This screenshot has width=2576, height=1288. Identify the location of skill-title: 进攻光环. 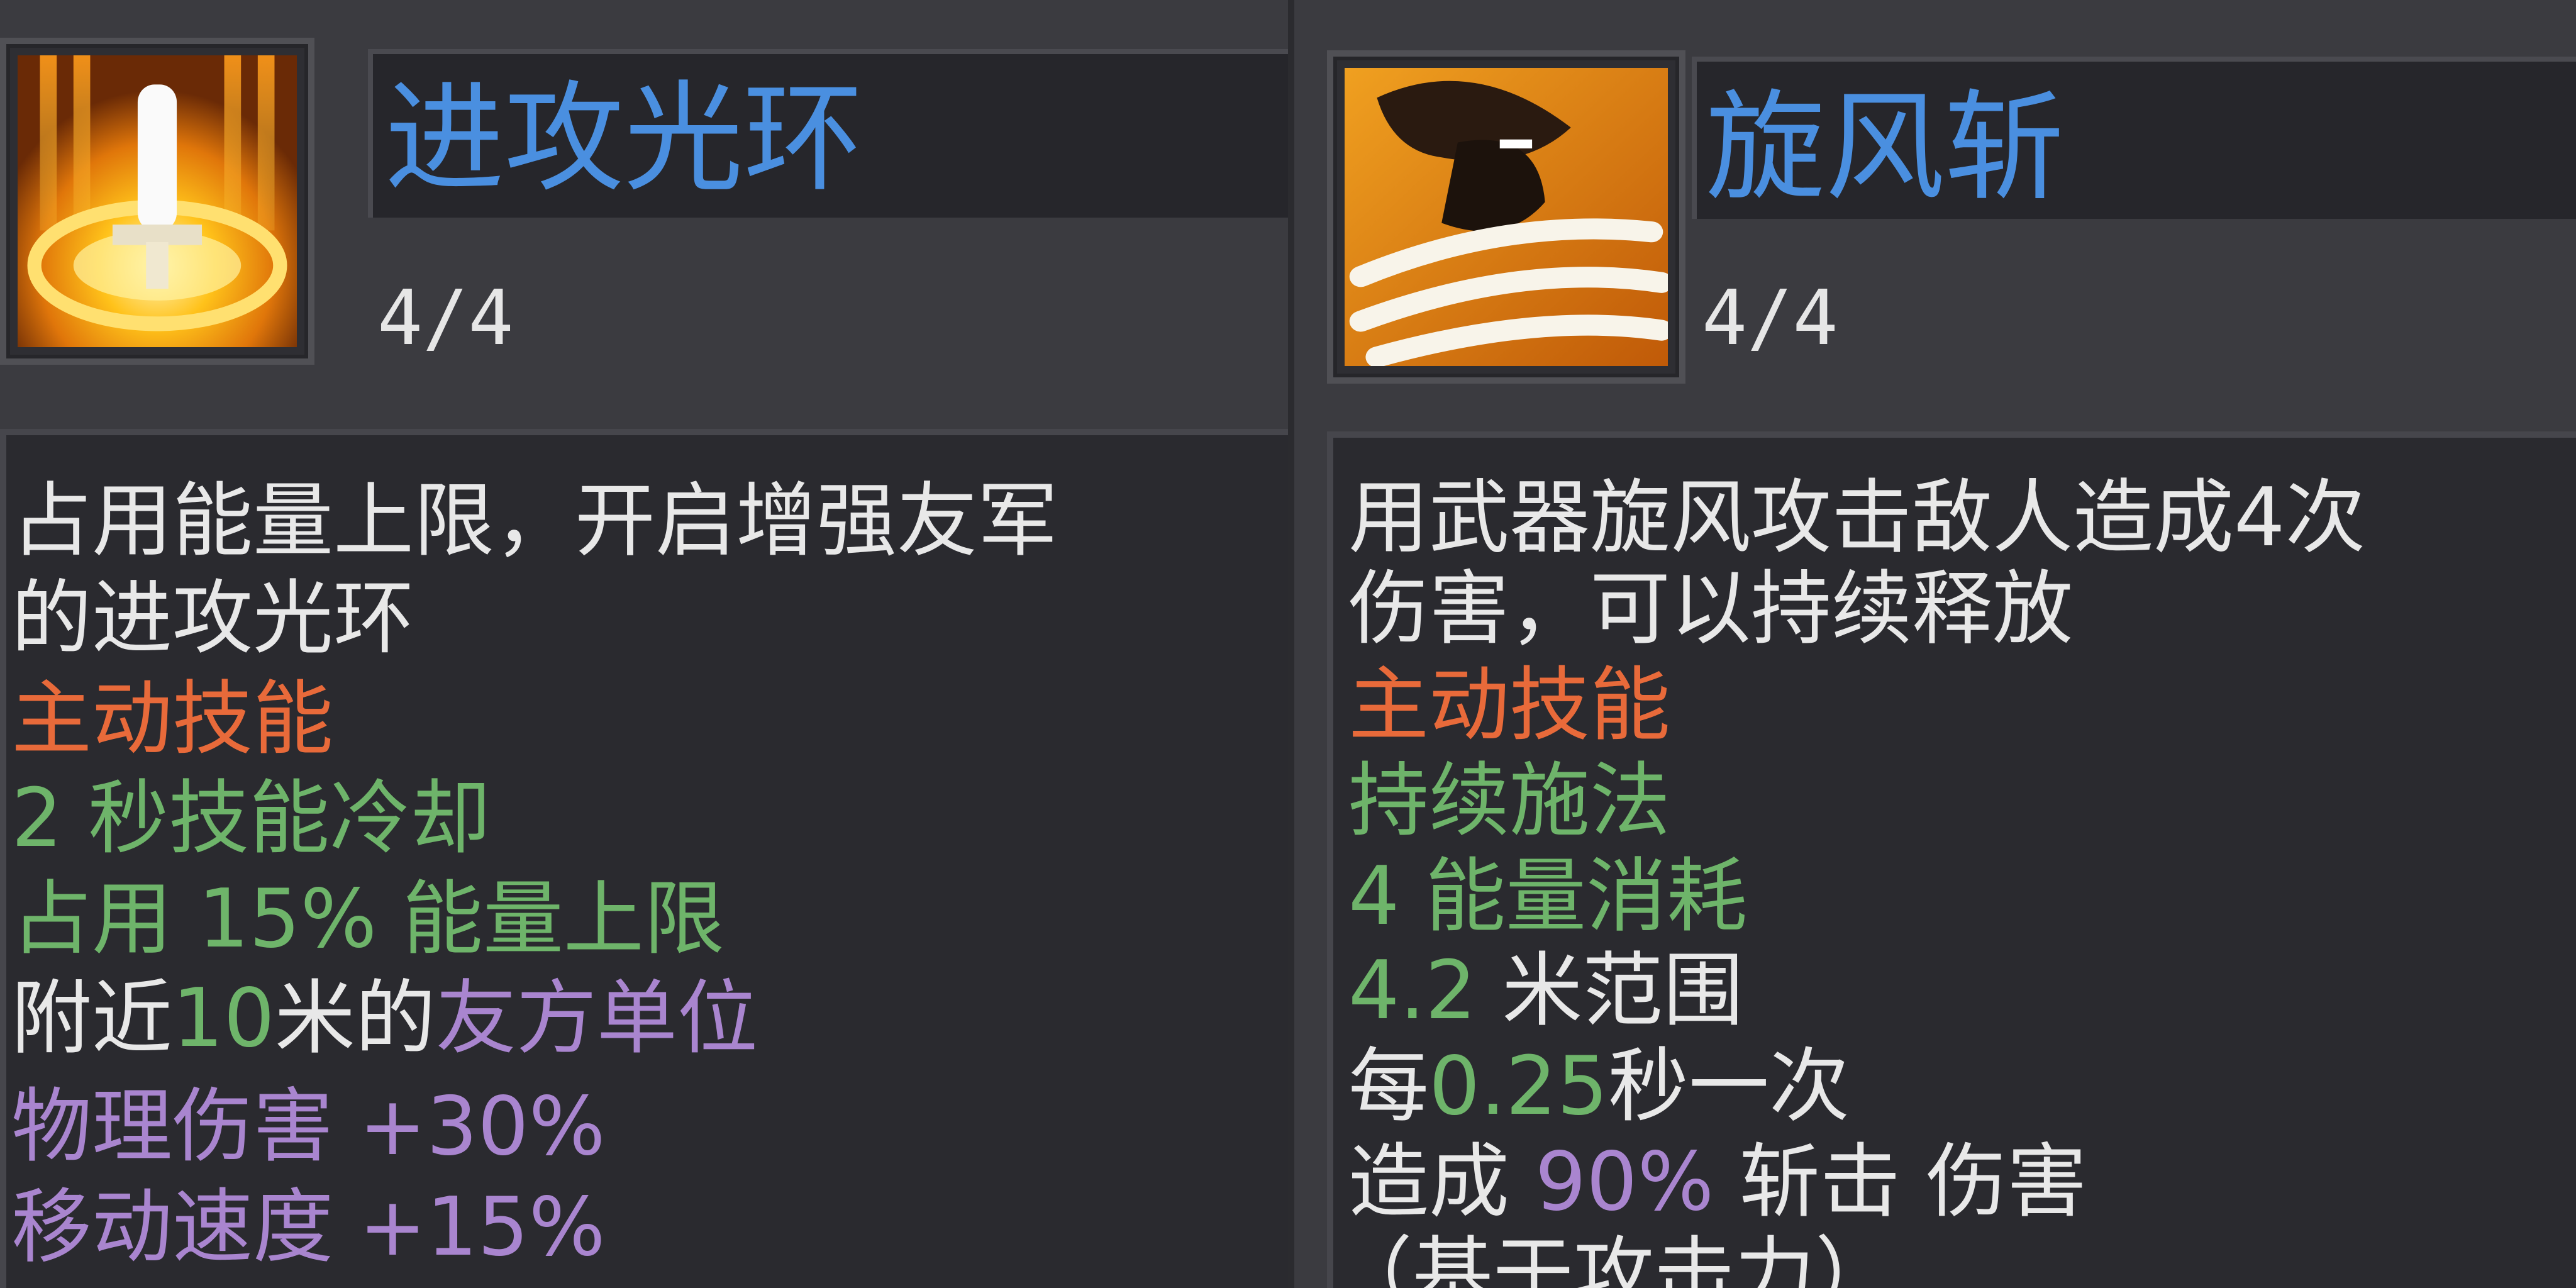
(624, 138).